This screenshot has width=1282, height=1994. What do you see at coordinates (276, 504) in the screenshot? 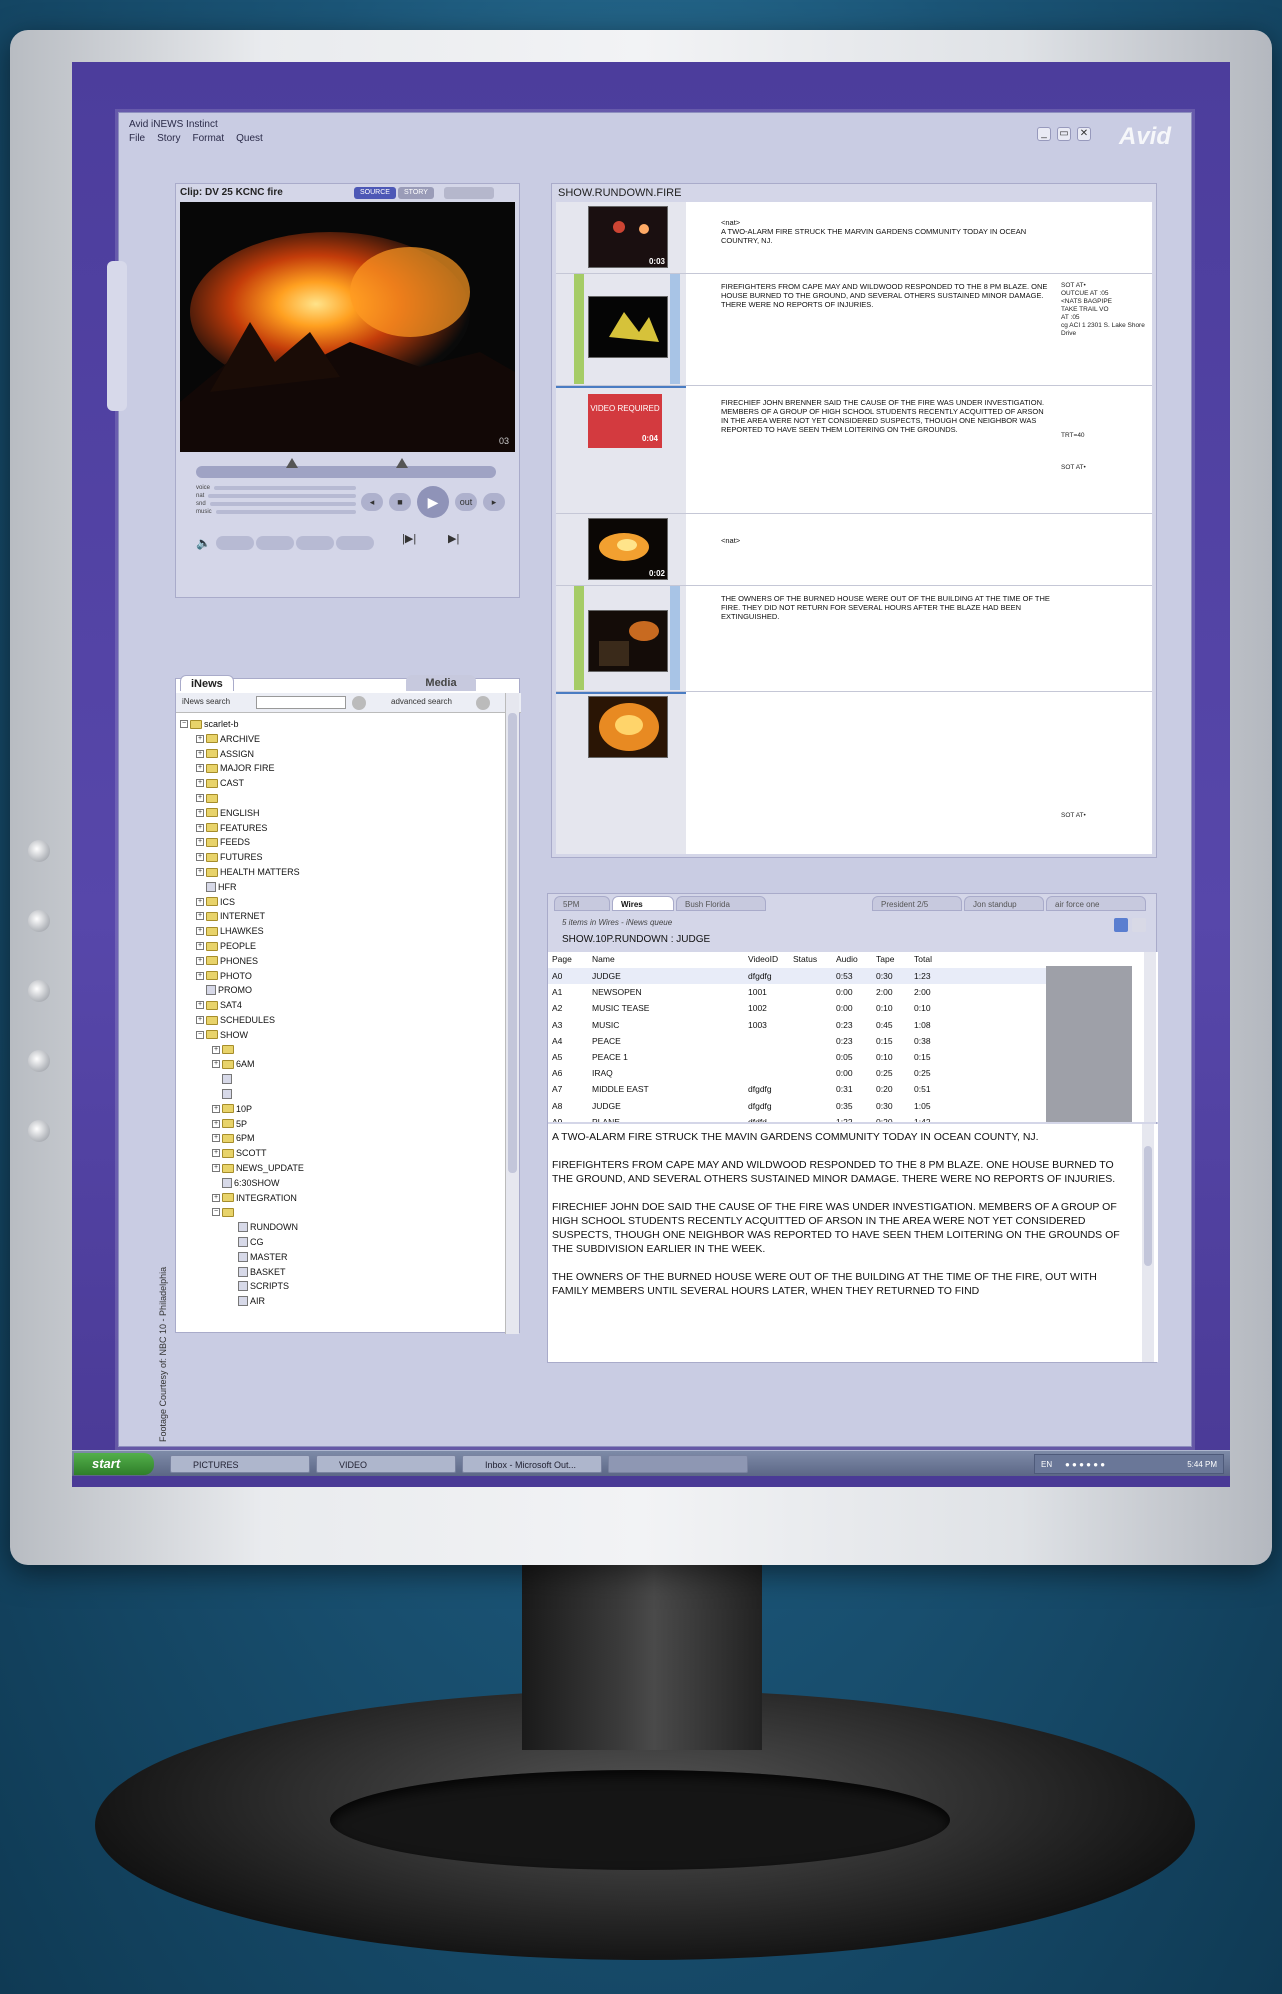
I see `meter-snd: snd` at bounding box center [276, 504].